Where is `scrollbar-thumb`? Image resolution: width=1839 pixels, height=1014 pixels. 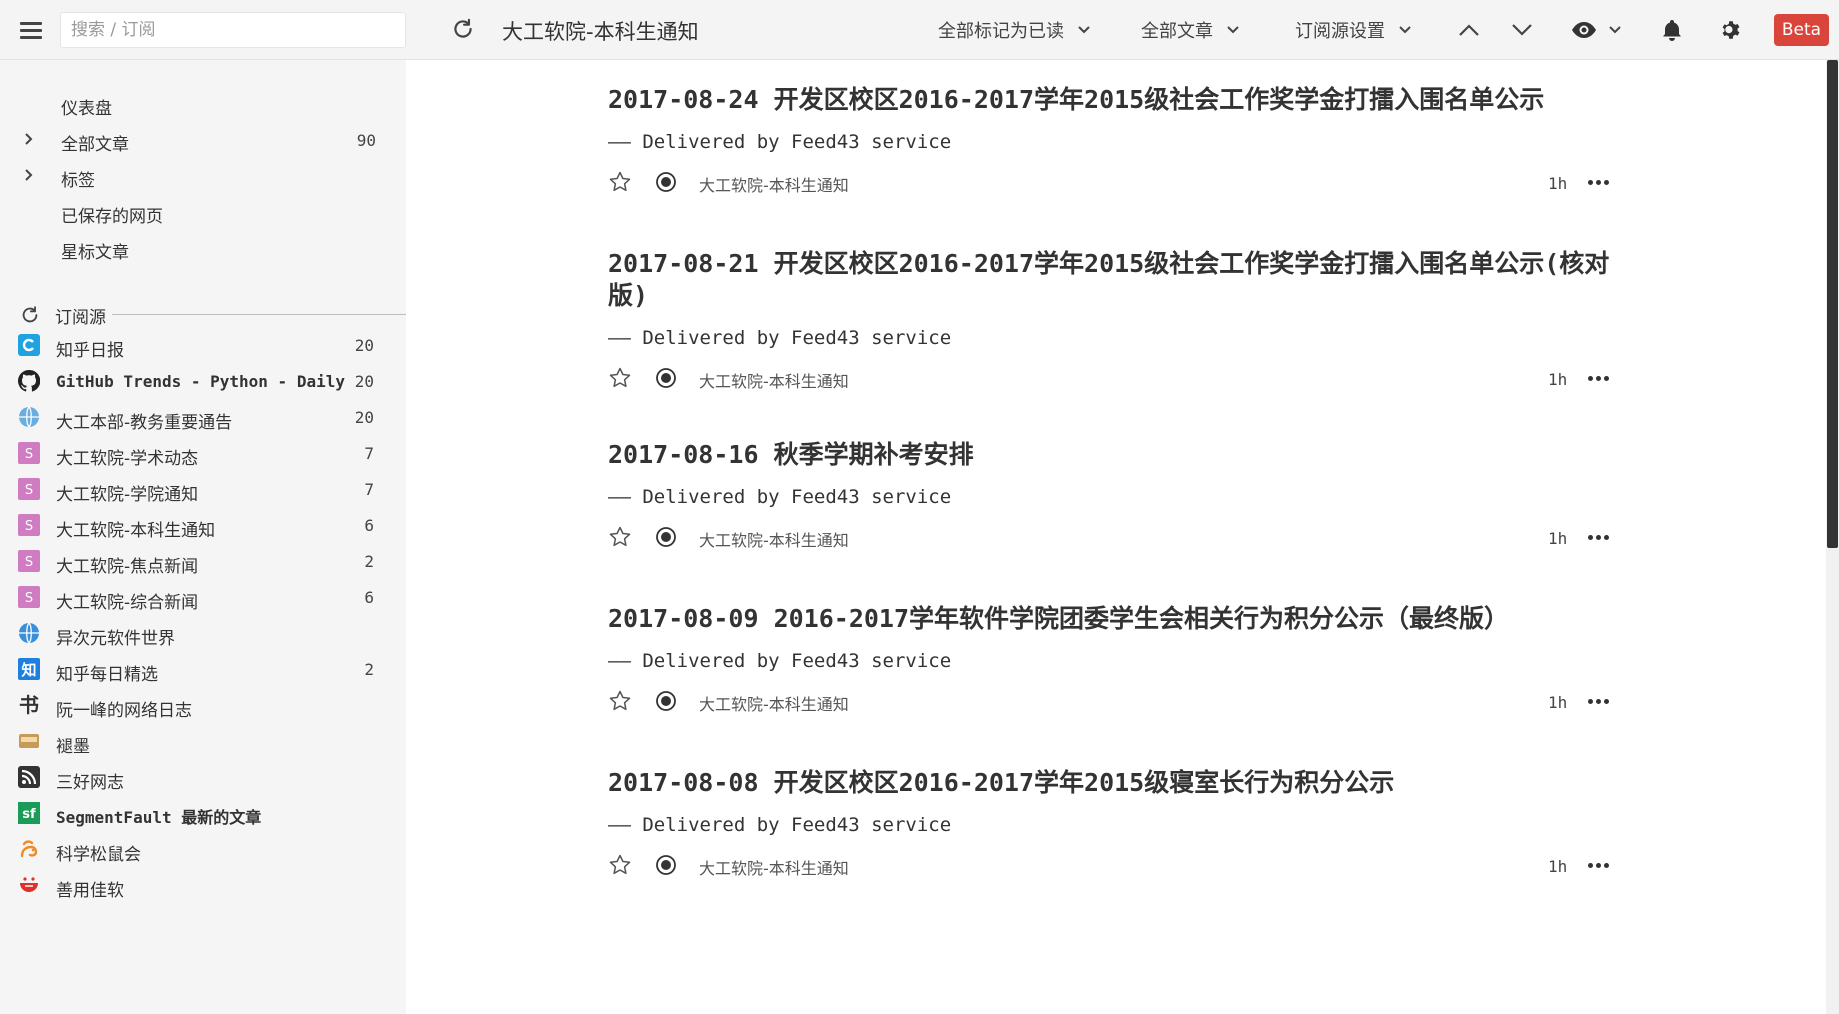
scrollbar-thumb is located at coordinates (1832, 304).